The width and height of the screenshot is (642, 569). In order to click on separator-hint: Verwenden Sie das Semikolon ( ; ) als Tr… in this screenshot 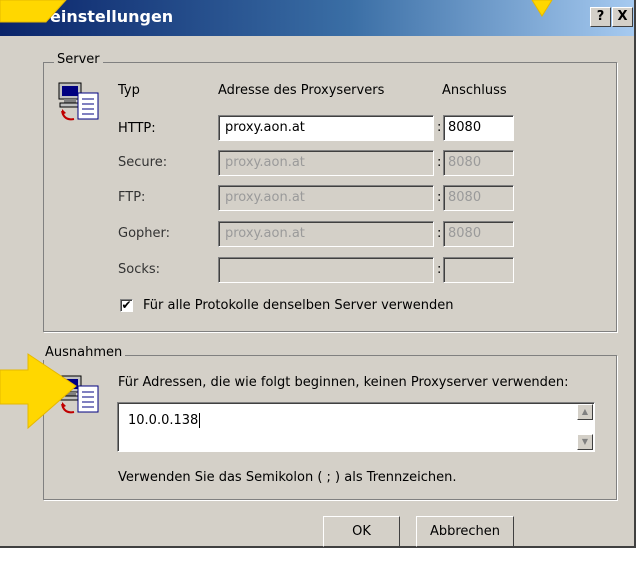, I will do `click(287, 477)`.